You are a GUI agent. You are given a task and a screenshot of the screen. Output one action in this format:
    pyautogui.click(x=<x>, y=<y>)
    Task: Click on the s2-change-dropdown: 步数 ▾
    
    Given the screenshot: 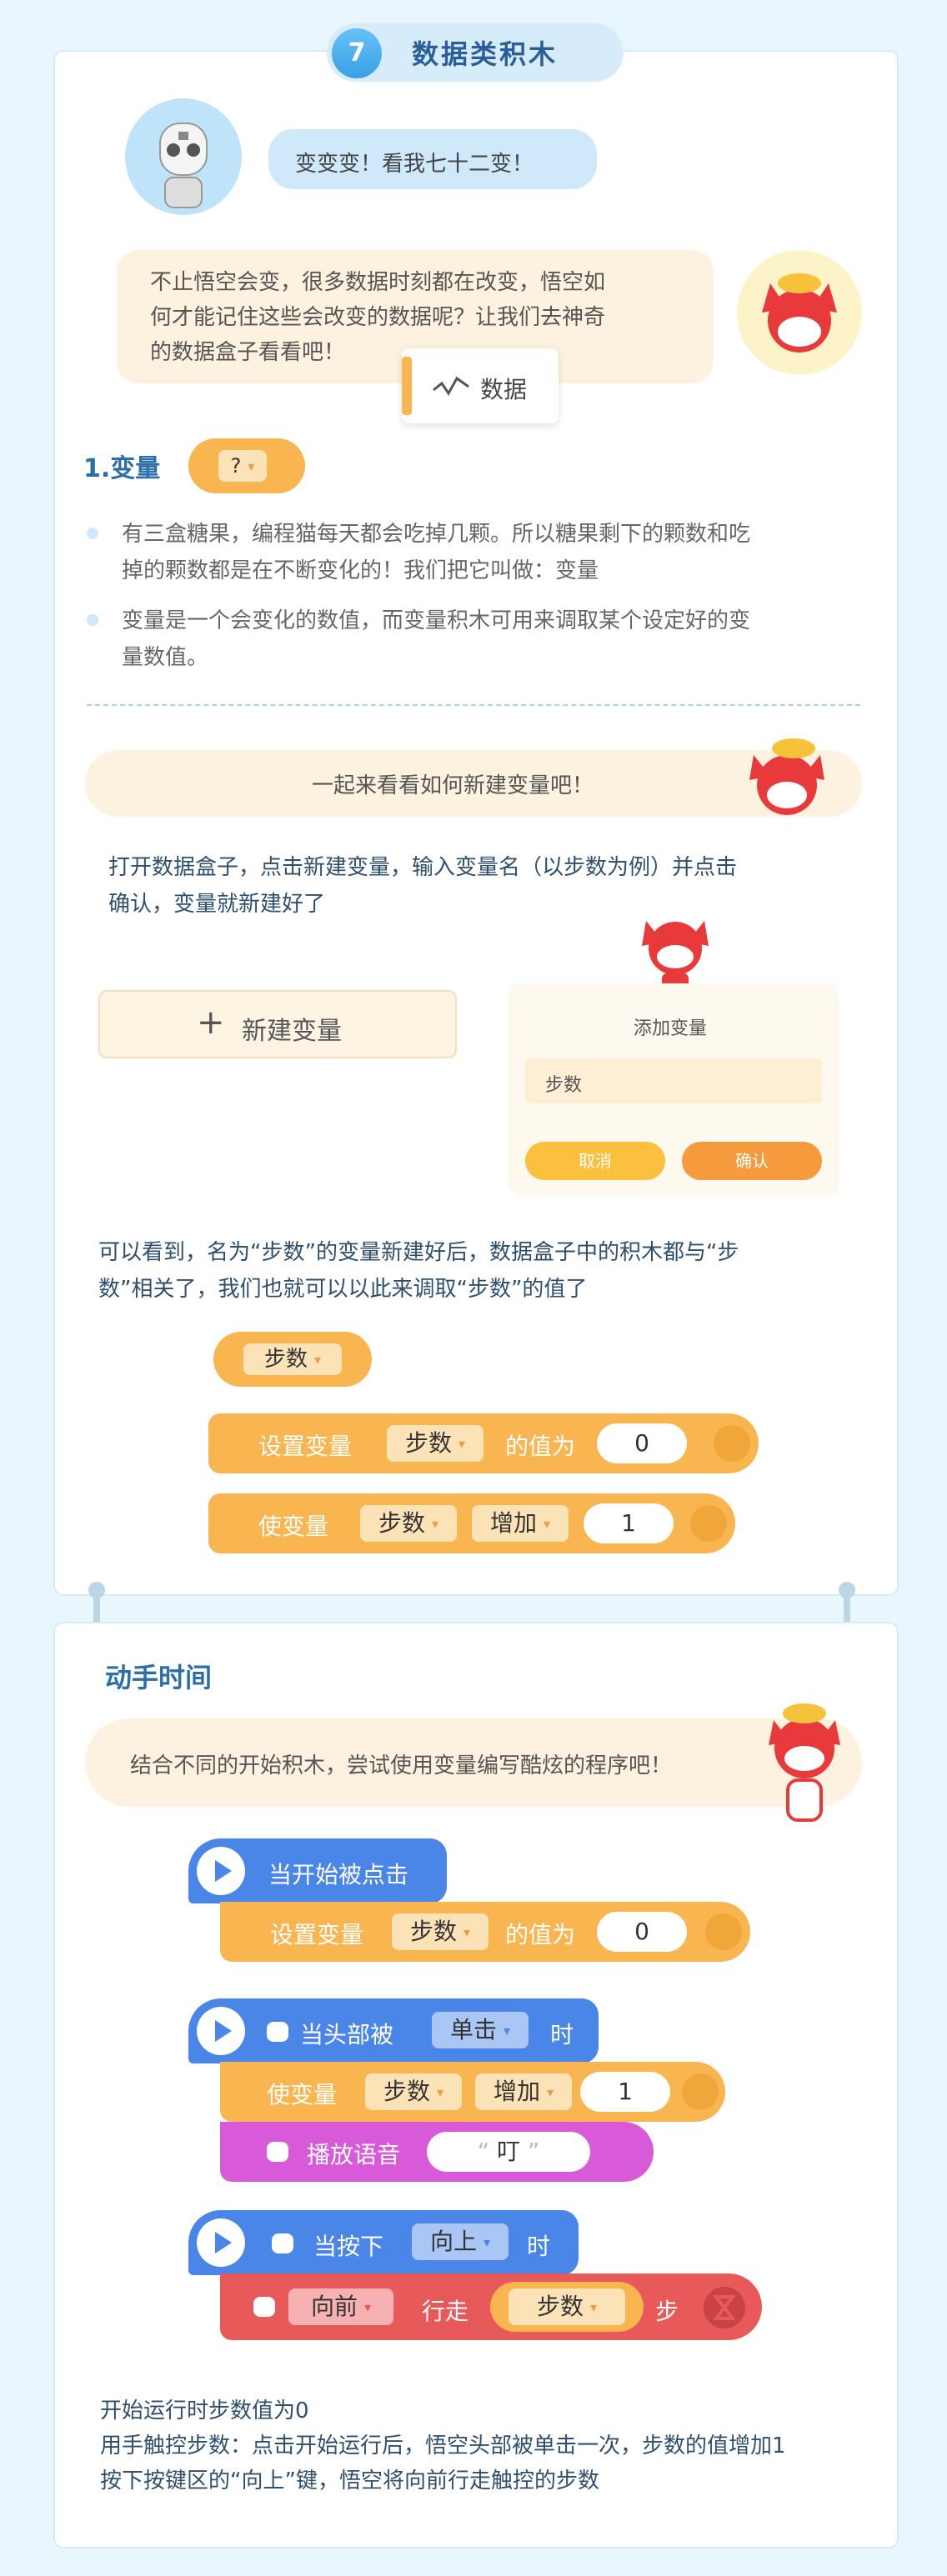 What is the action you would take?
    pyautogui.click(x=413, y=2091)
    